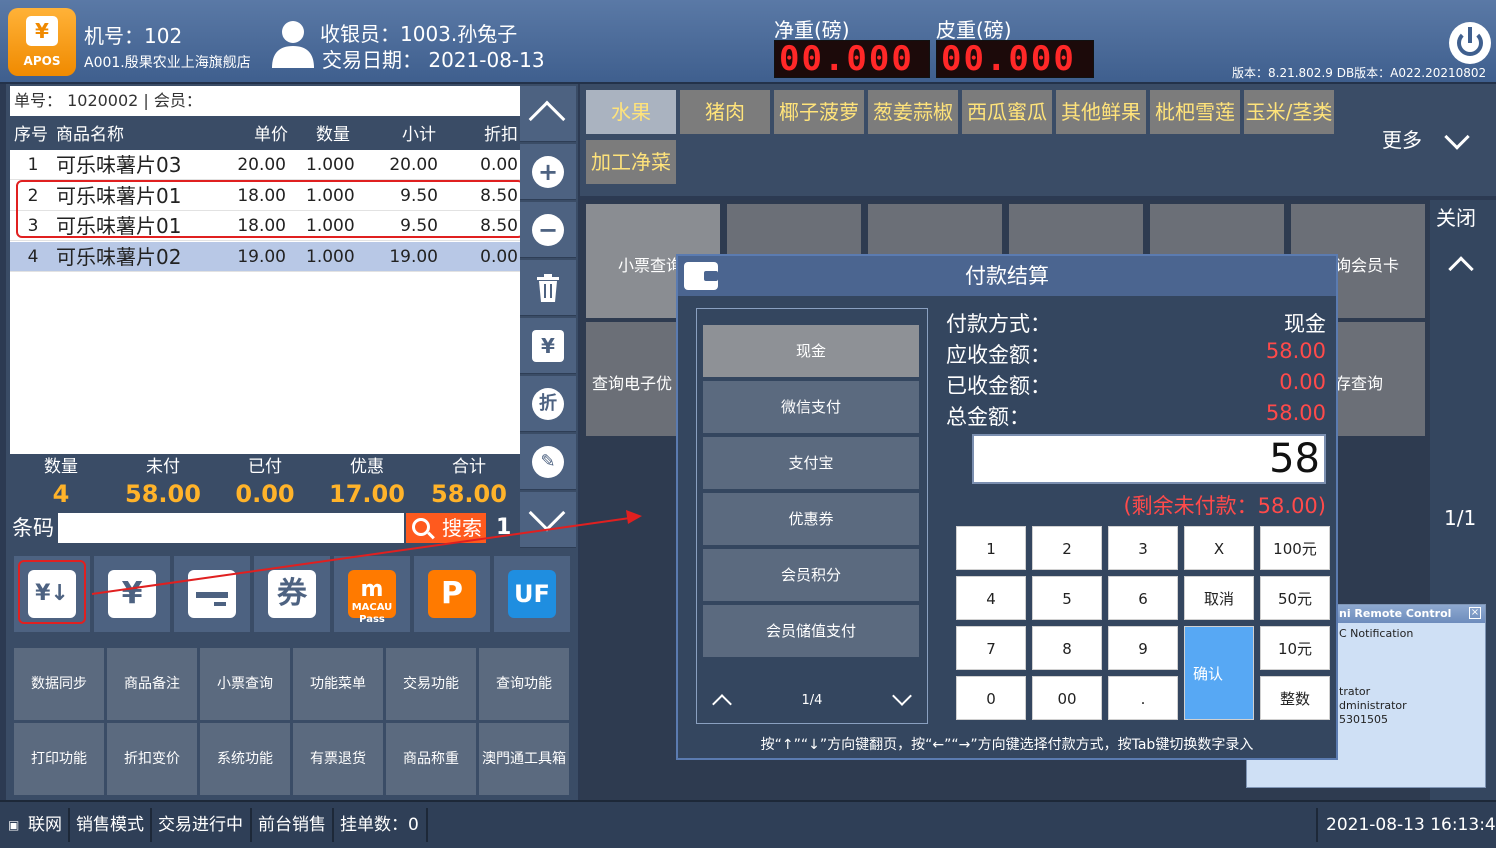 Image resolution: width=1496 pixels, height=848 pixels. What do you see at coordinates (1289, 112) in the screenshot?
I see `category-corn: 玉米/茎类` at bounding box center [1289, 112].